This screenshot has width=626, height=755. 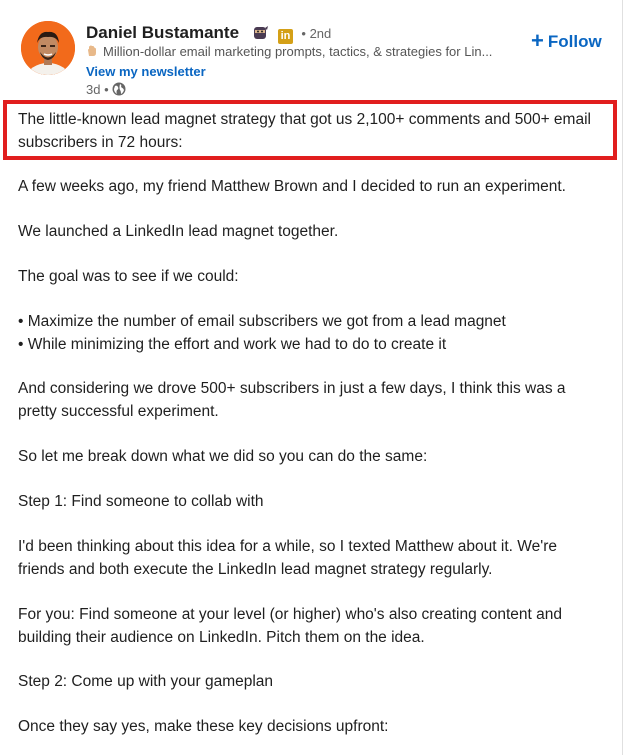 What do you see at coordinates (260, 32) in the screenshot?
I see `ninja-emoji-icon` at bounding box center [260, 32].